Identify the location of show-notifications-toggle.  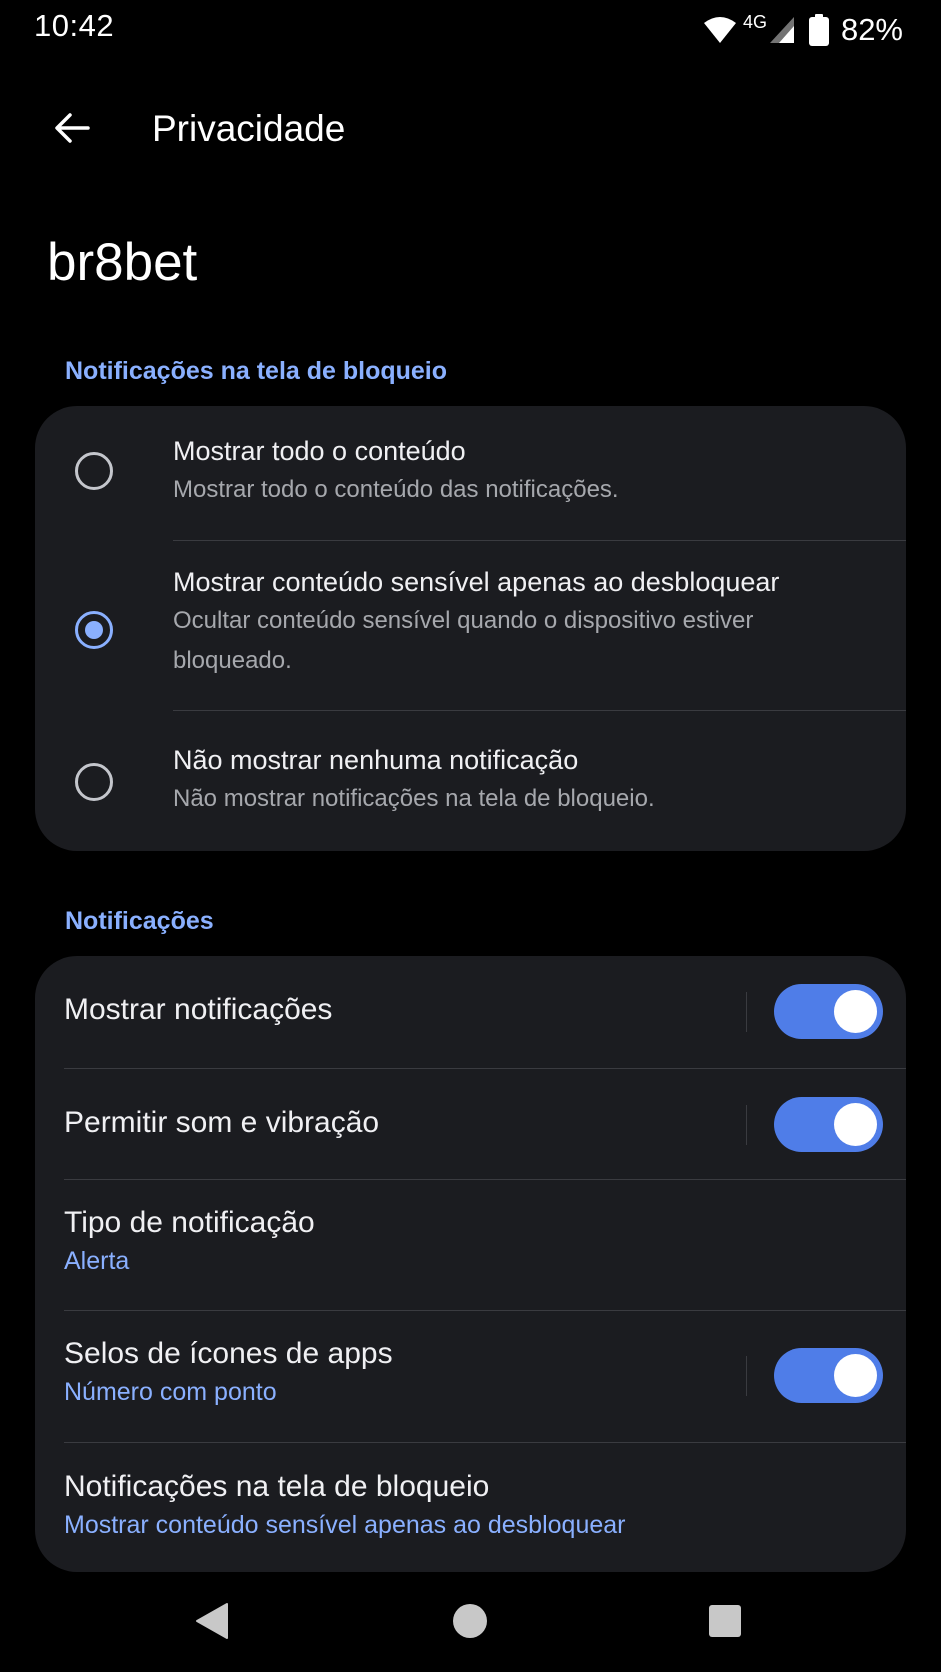
(828, 1011).